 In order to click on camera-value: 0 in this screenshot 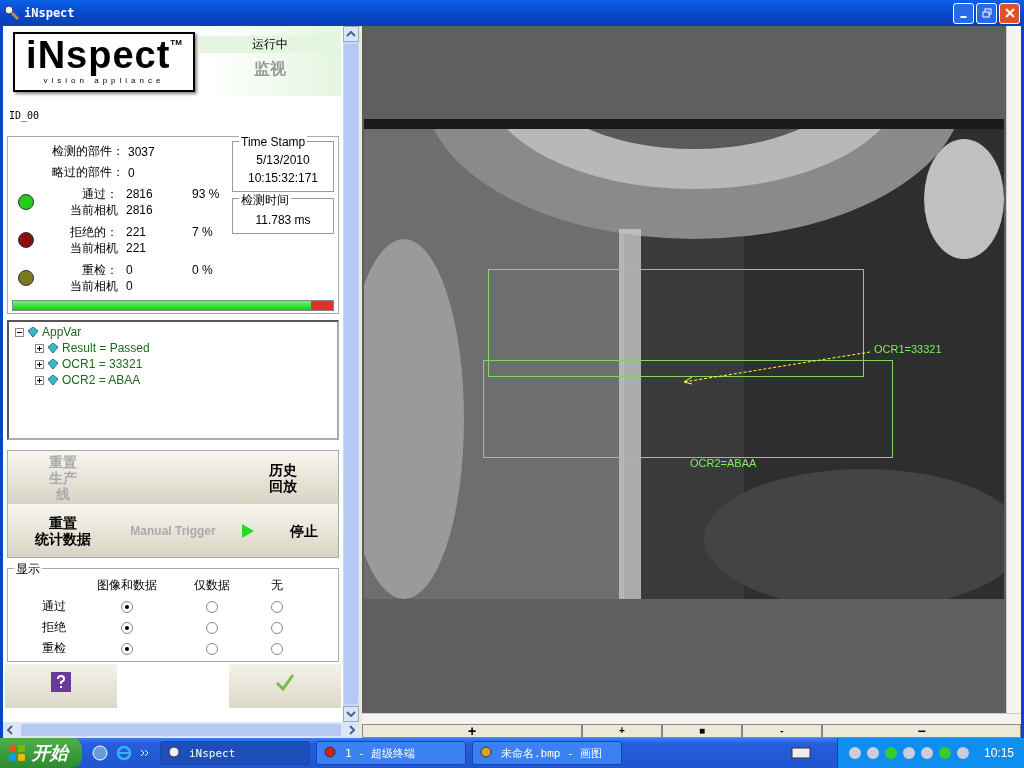, I will do `click(130, 286)`.